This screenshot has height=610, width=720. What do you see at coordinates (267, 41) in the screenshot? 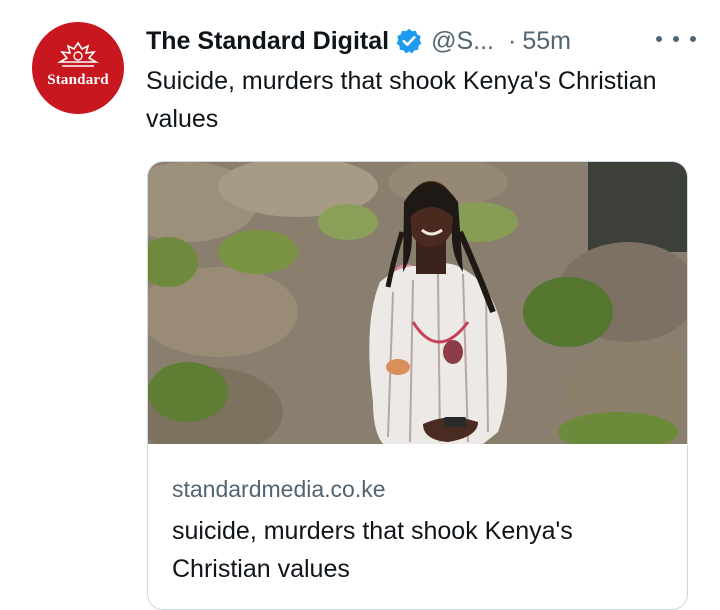
I see `account-name: The Standard Digital` at bounding box center [267, 41].